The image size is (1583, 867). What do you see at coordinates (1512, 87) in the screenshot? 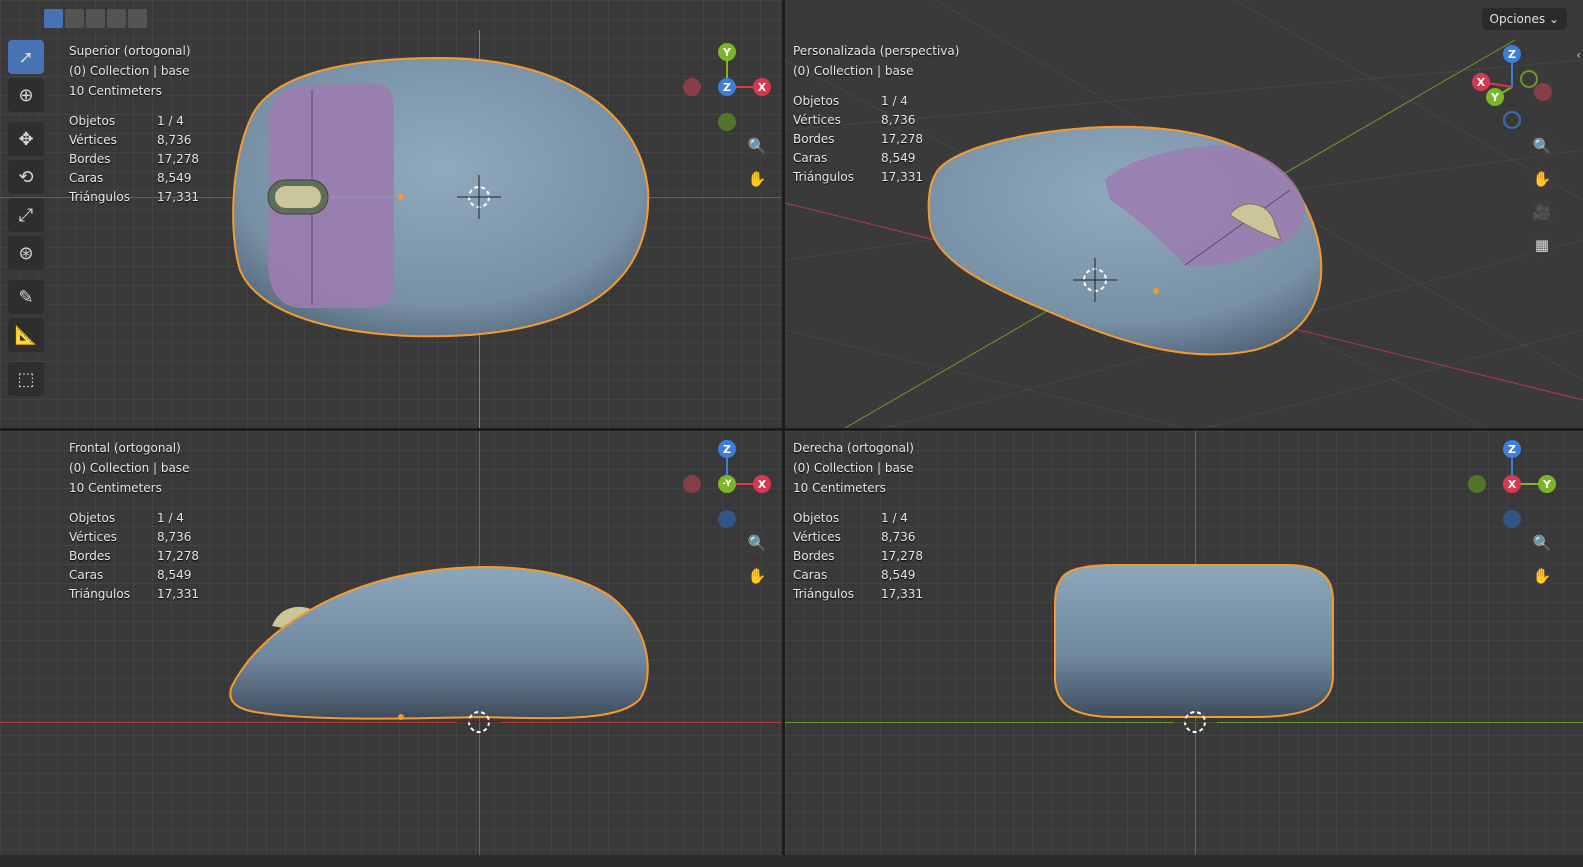
I see `navigation-gizmo: Z Y X` at bounding box center [1512, 87].